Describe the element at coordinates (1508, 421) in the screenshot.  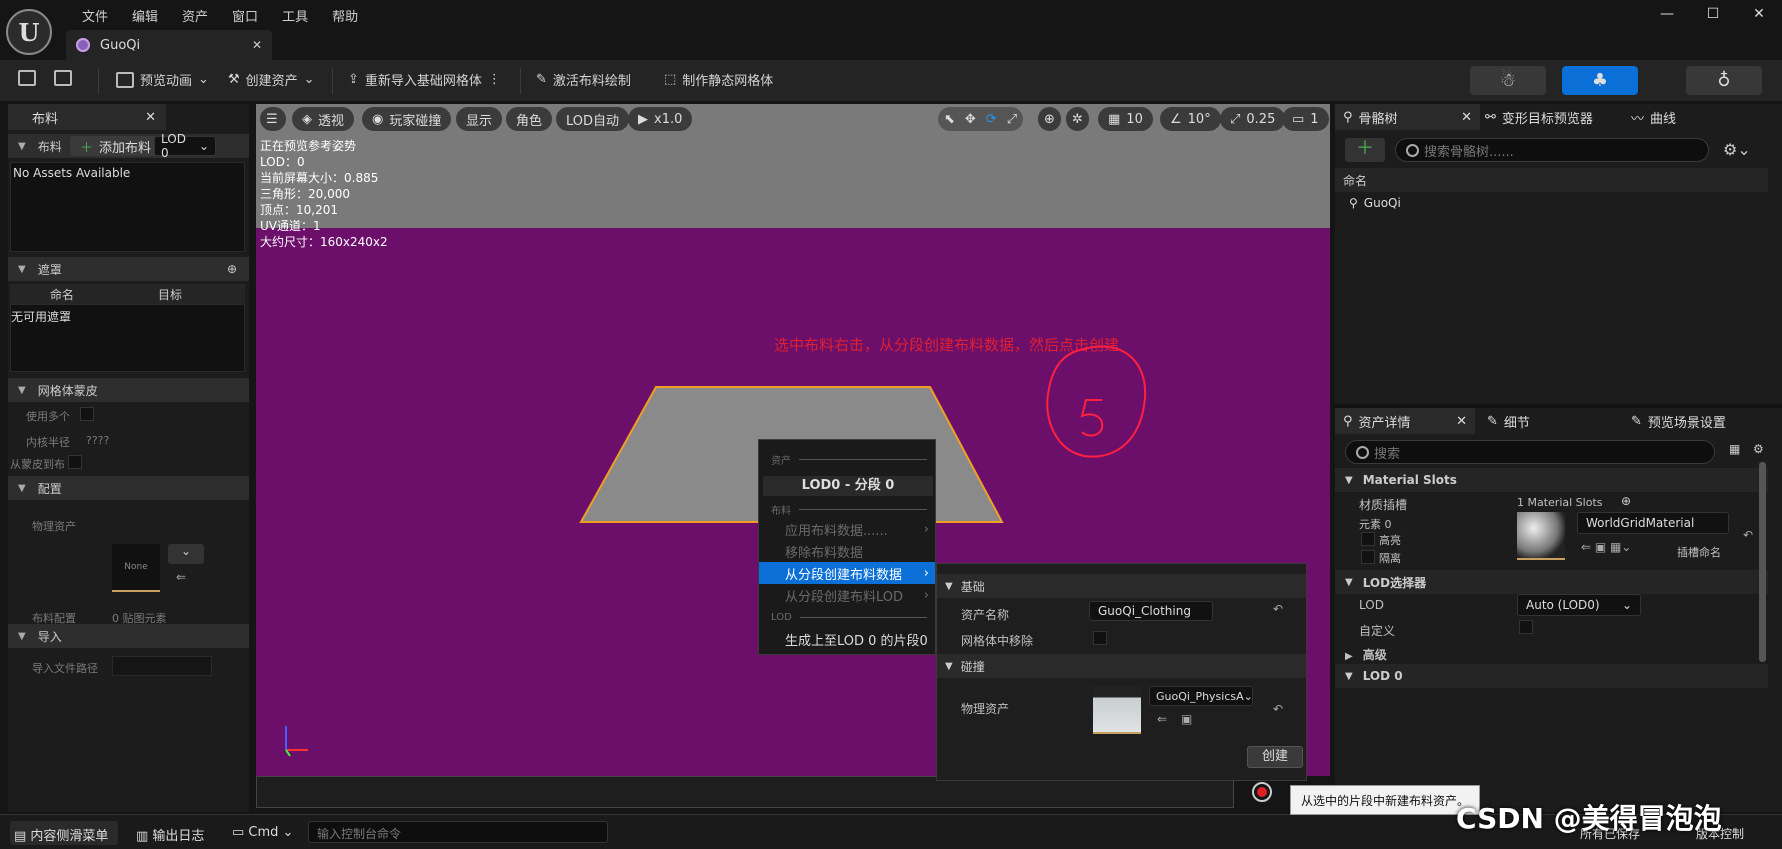
I see `tab-details: ✎ 细节` at that location.